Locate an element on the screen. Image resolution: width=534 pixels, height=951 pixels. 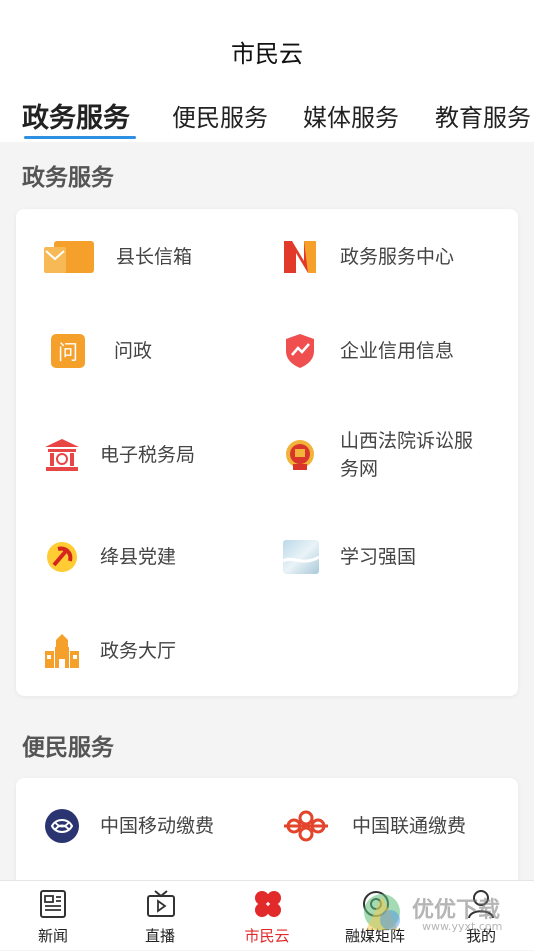
nav-citizen-cloud: 市民云 is located at coordinates (267, 916).